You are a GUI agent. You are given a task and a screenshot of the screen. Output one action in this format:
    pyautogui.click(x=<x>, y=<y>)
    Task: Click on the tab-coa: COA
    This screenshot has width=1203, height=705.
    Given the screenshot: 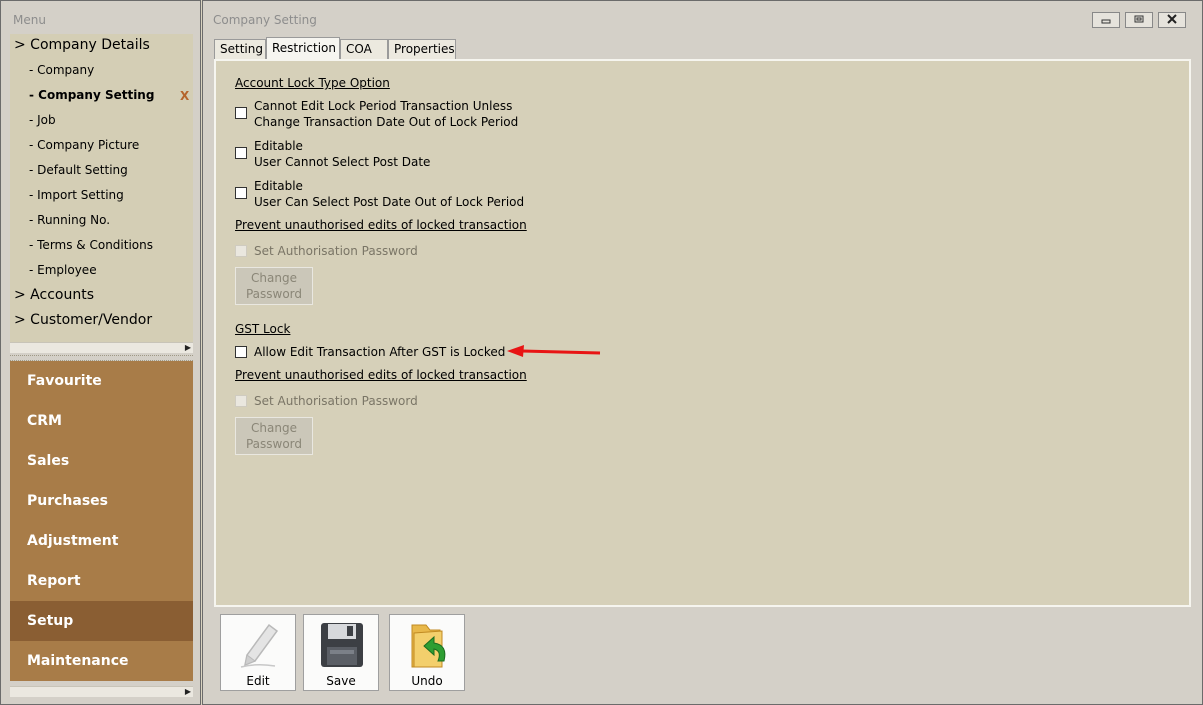 What is the action you would take?
    pyautogui.click(x=364, y=49)
    